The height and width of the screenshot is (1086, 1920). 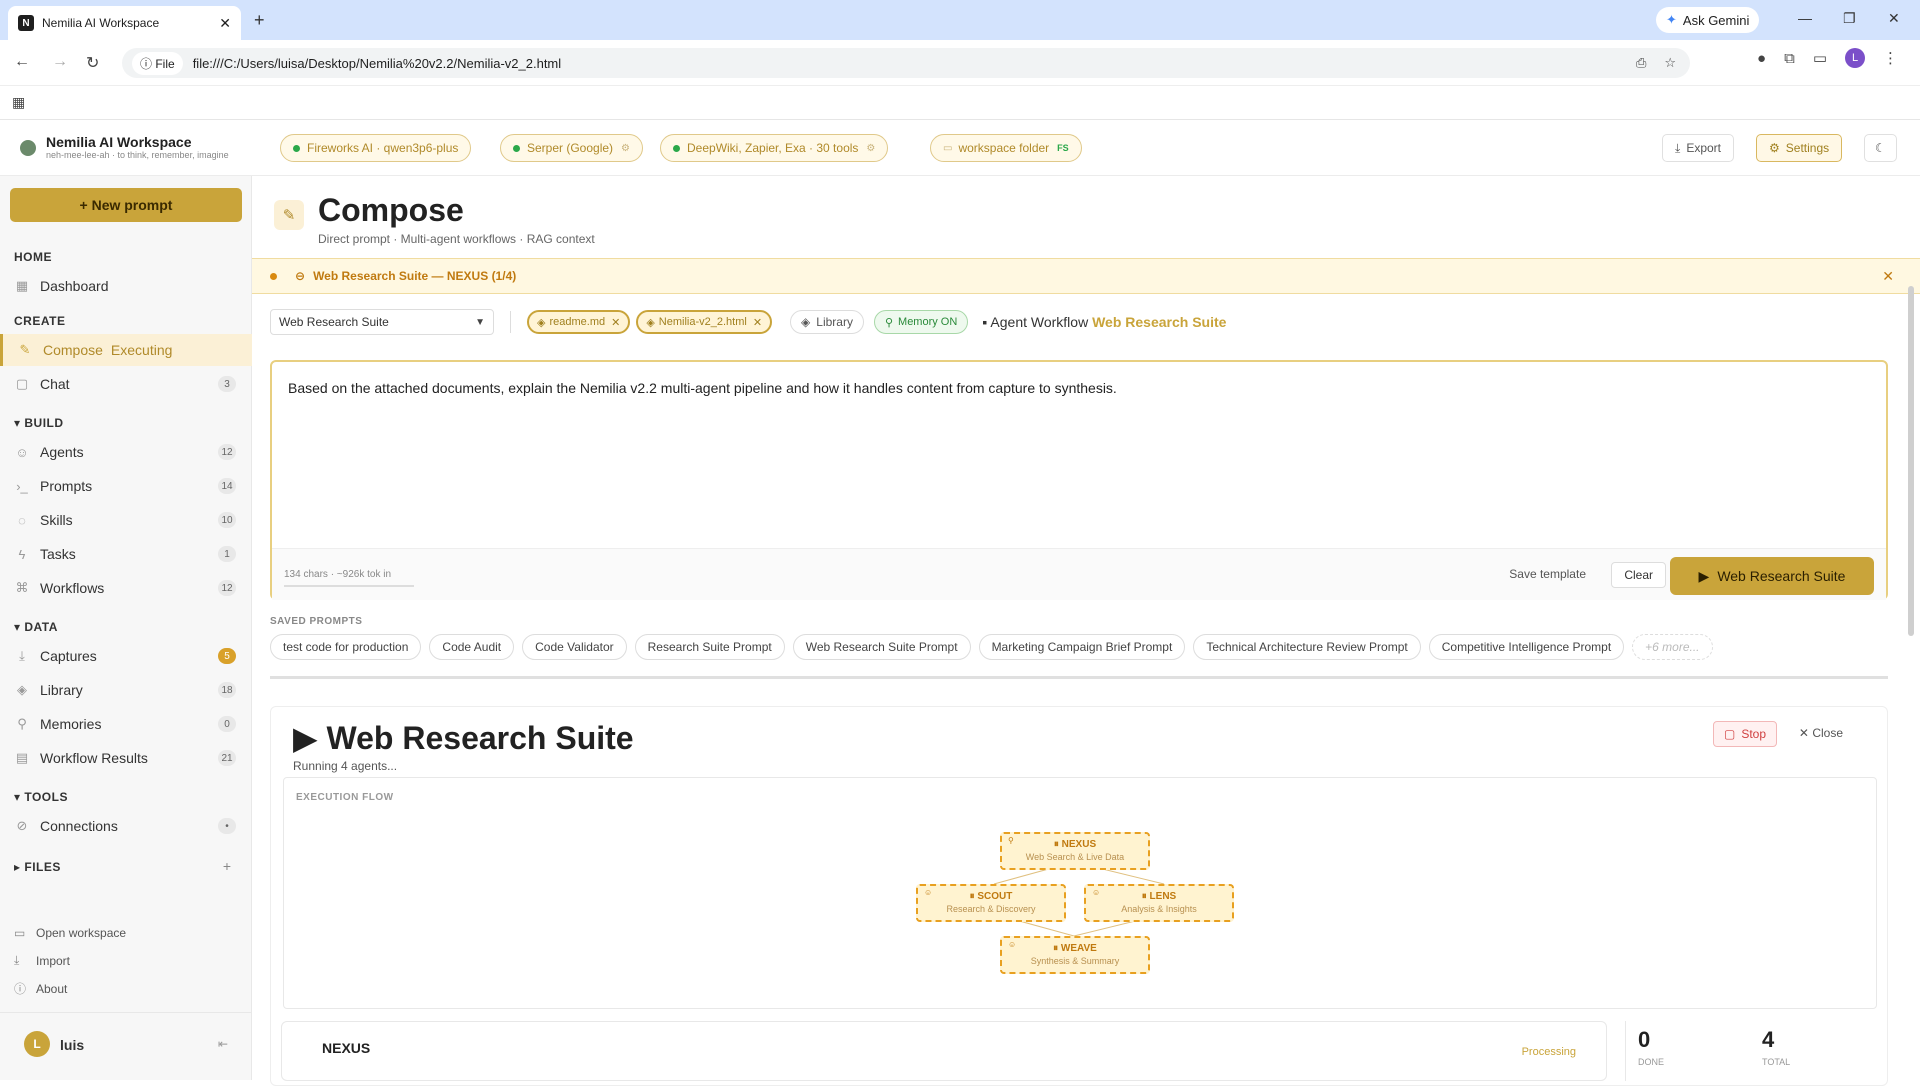 I want to click on profile-avatar: L, so click(x=1855, y=58).